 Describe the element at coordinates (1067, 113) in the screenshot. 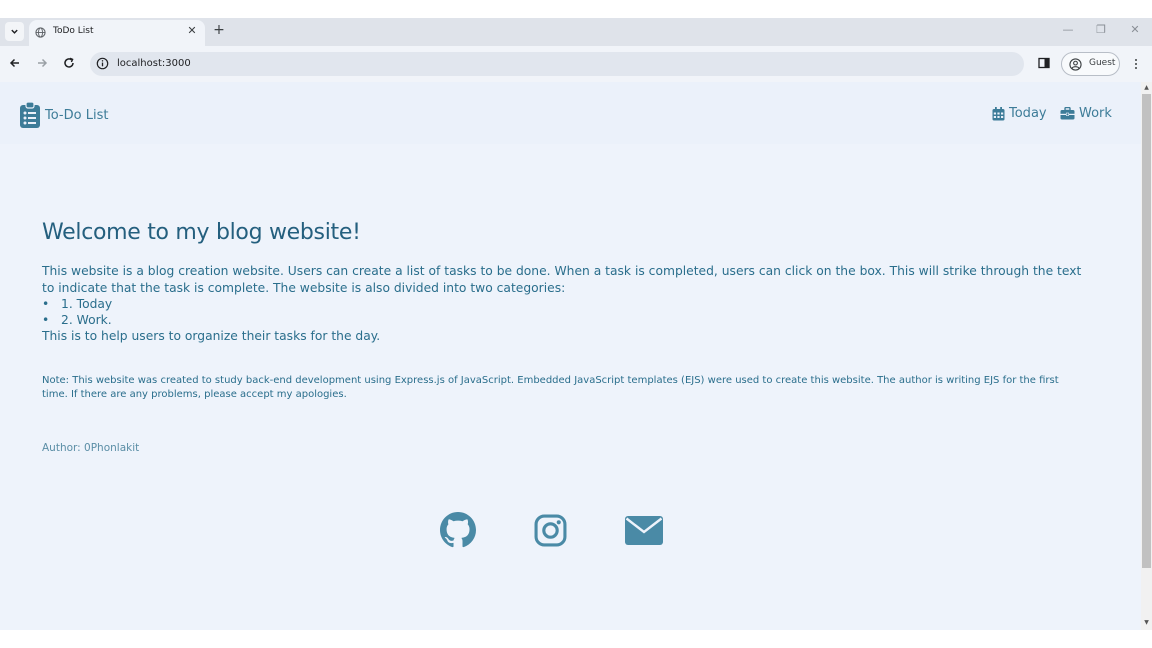

I see `briefcase-icon` at that location.